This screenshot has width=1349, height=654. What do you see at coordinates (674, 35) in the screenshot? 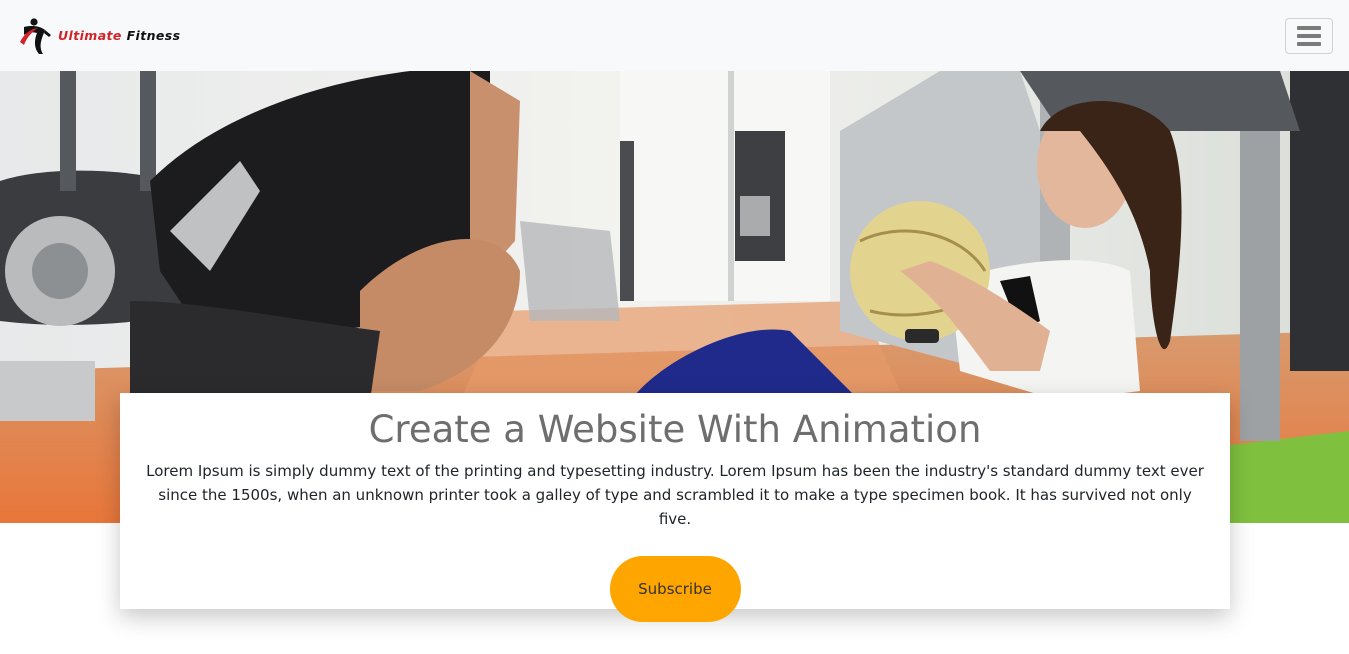
I see `navbar: Ultimate Fitness` at bounding box center [674, 35].